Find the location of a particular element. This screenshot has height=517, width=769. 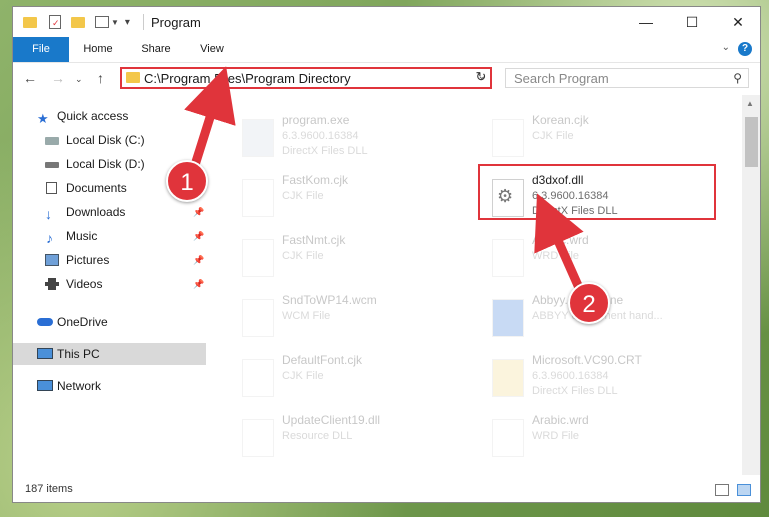

sidebar-item-this-pc: This PC is located at coordinates (109, 354).